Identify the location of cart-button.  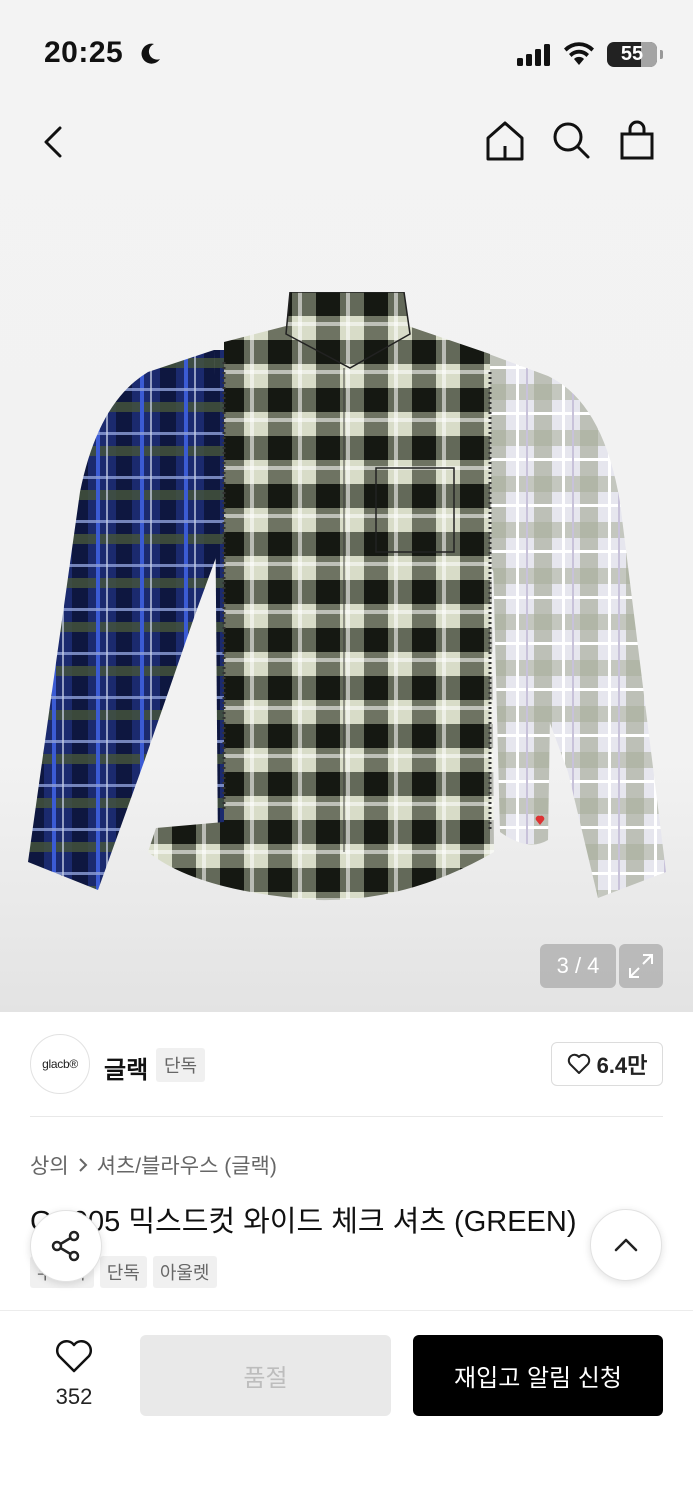
(637, 141).